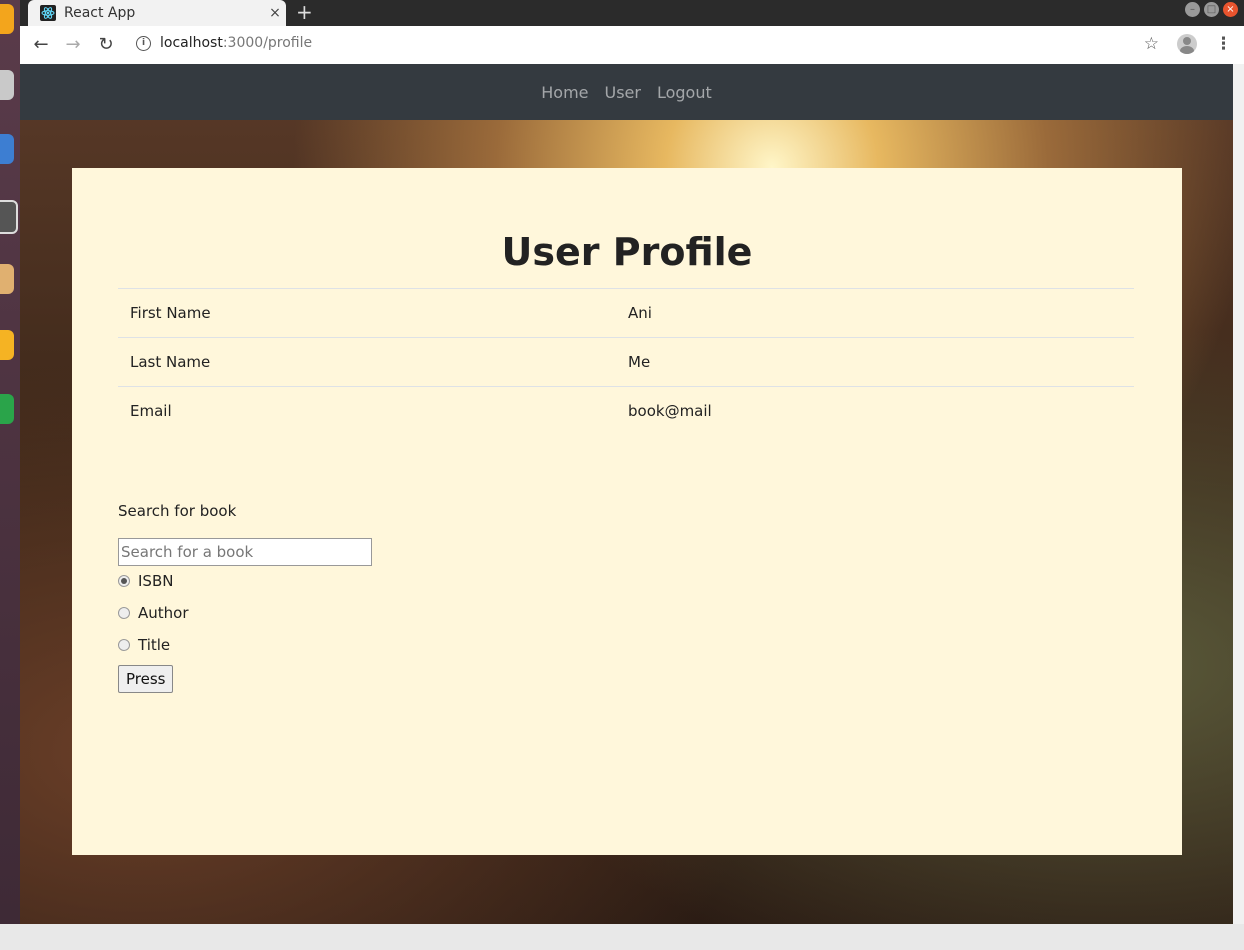 This screenshot has height=950, width=1244. Describe the element at coordinates (304, 12) in the screenshot. I see `new-tab-button: +` at that location.